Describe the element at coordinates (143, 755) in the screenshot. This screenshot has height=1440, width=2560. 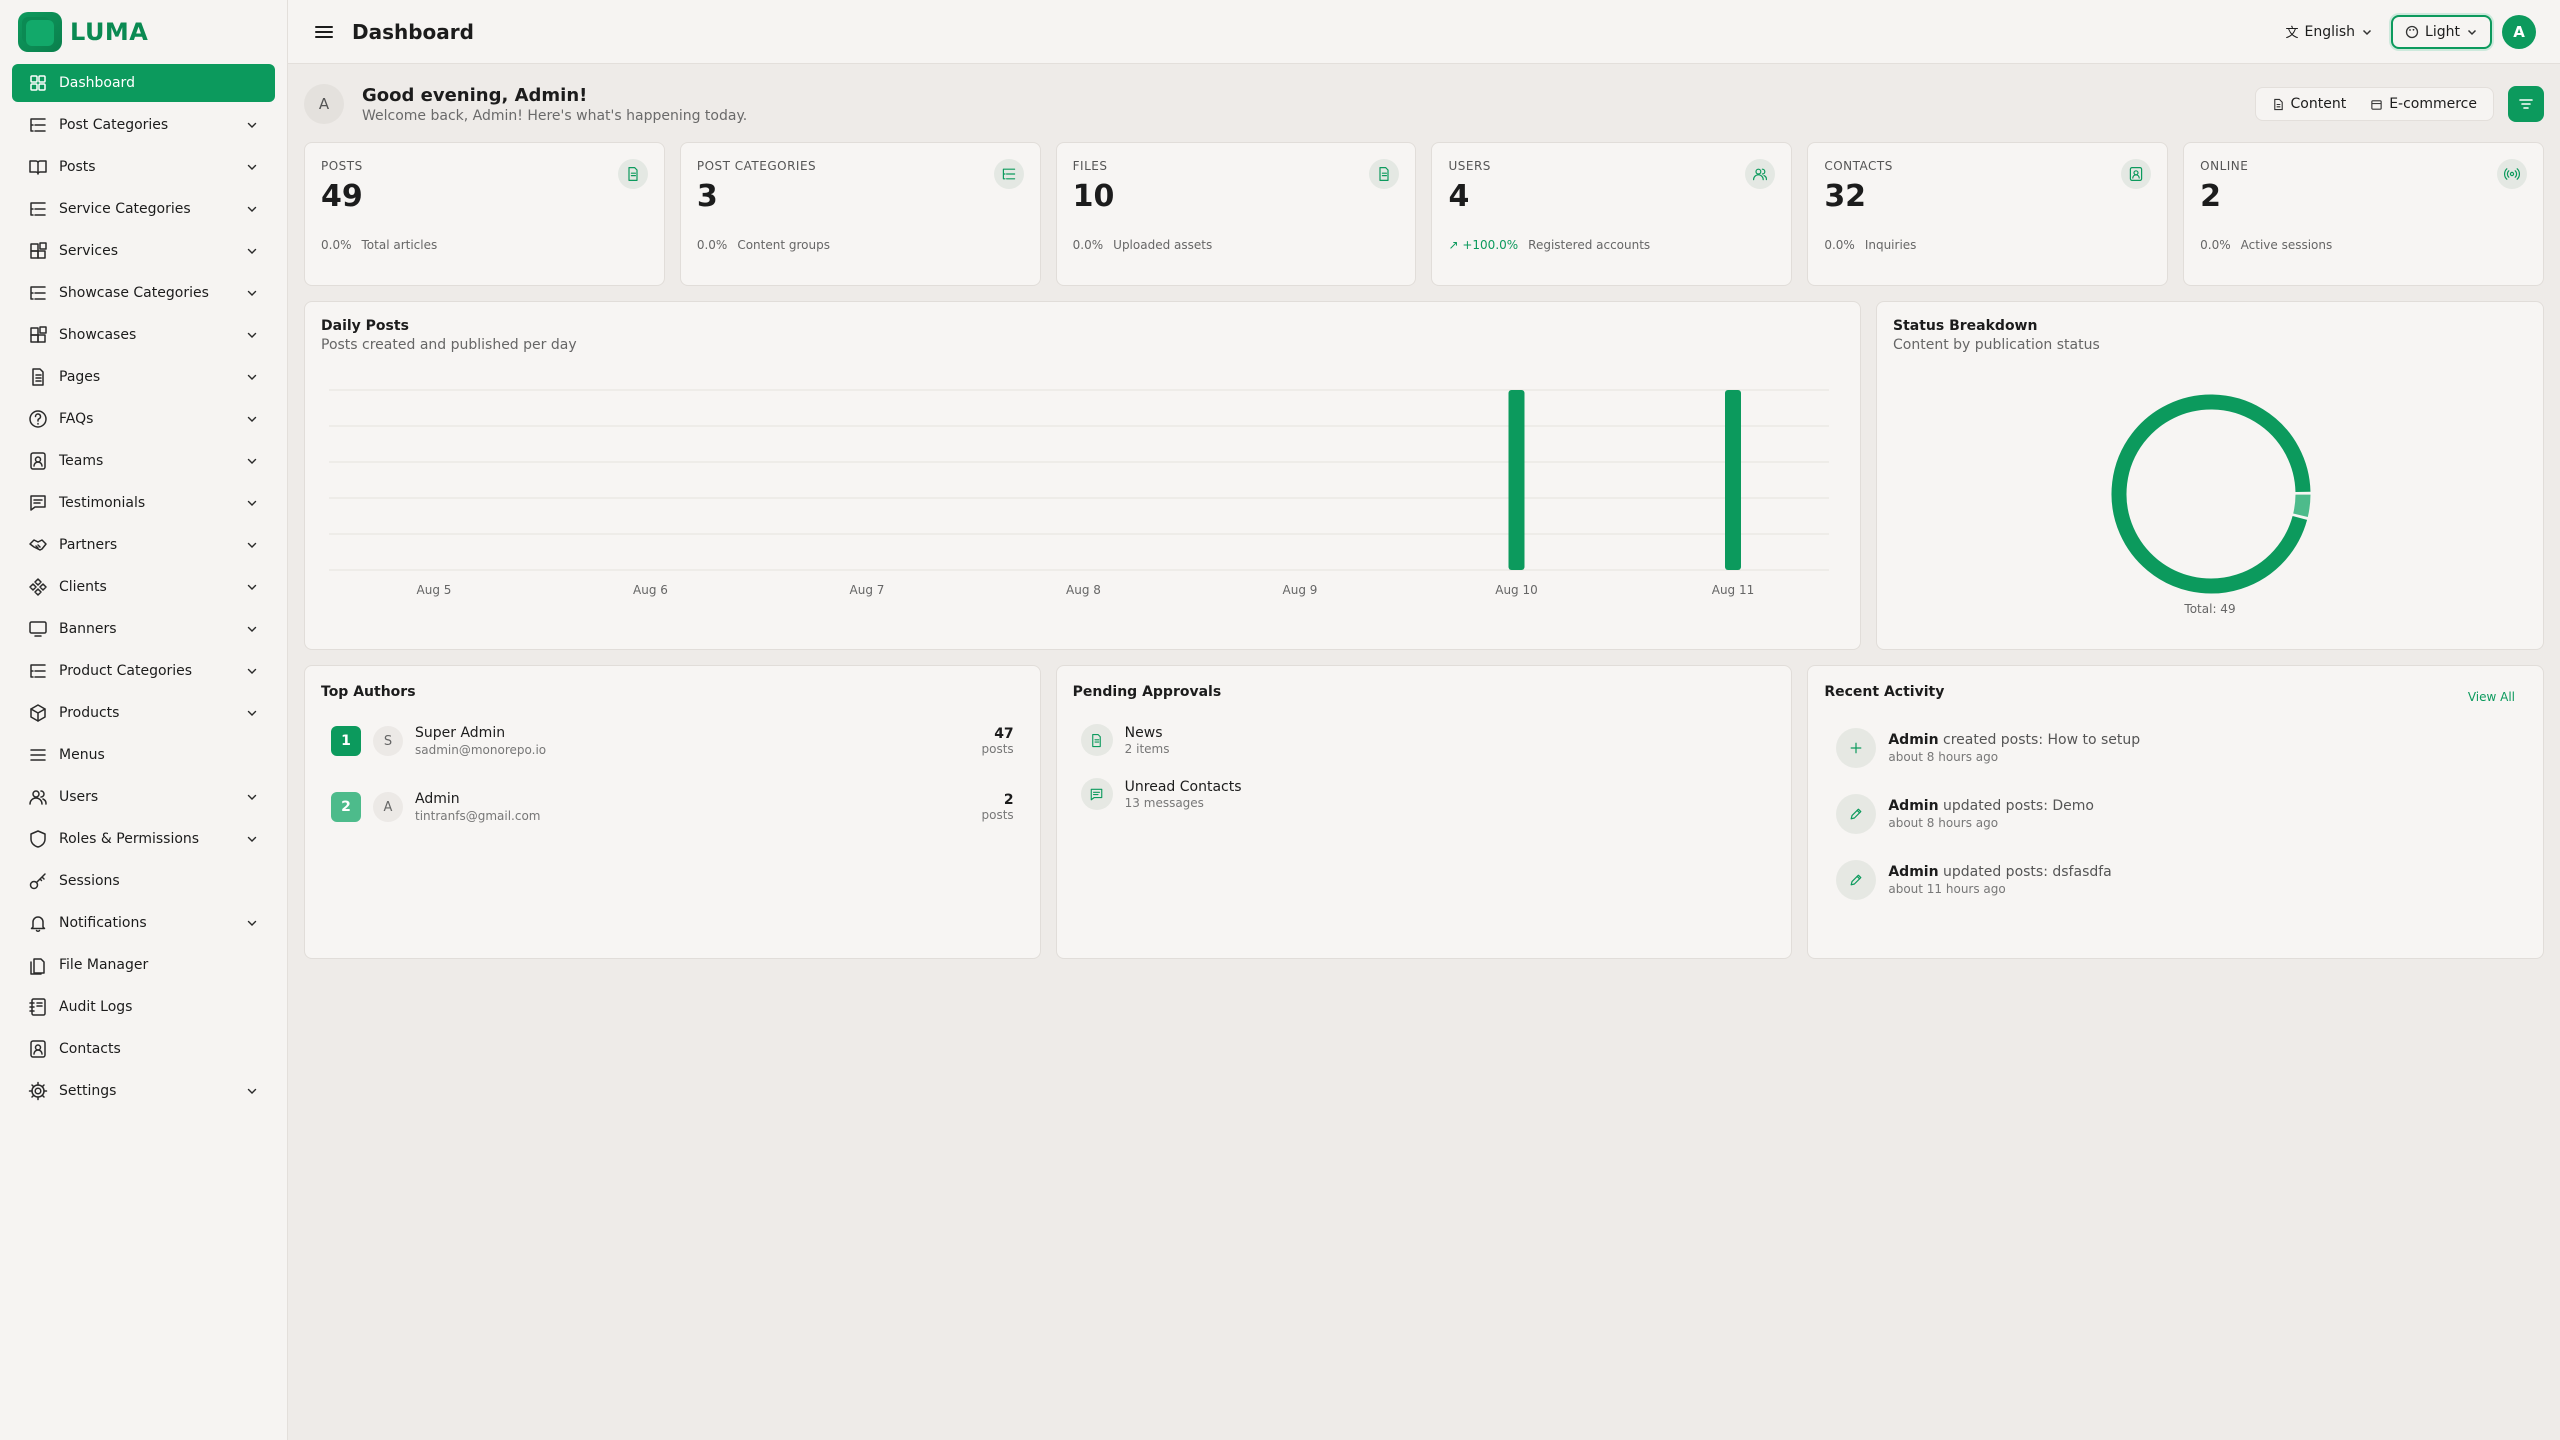
I see `sidebar-item-menus: Menus` at that location.